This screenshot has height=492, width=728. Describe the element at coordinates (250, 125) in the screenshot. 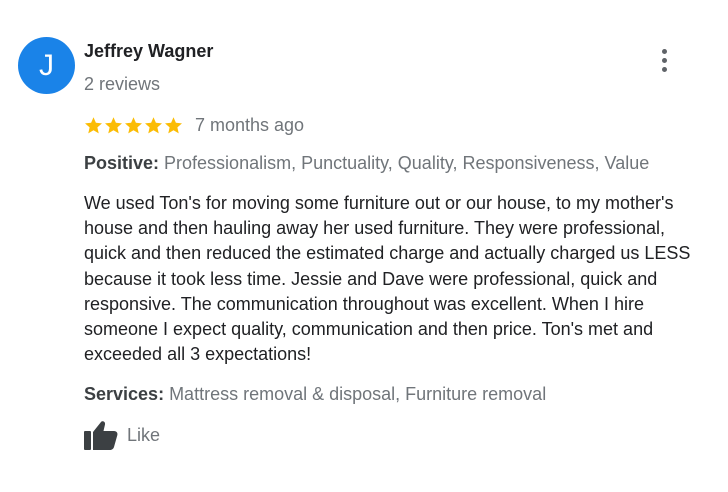

I see `review-time: 7 months ago` at that location.